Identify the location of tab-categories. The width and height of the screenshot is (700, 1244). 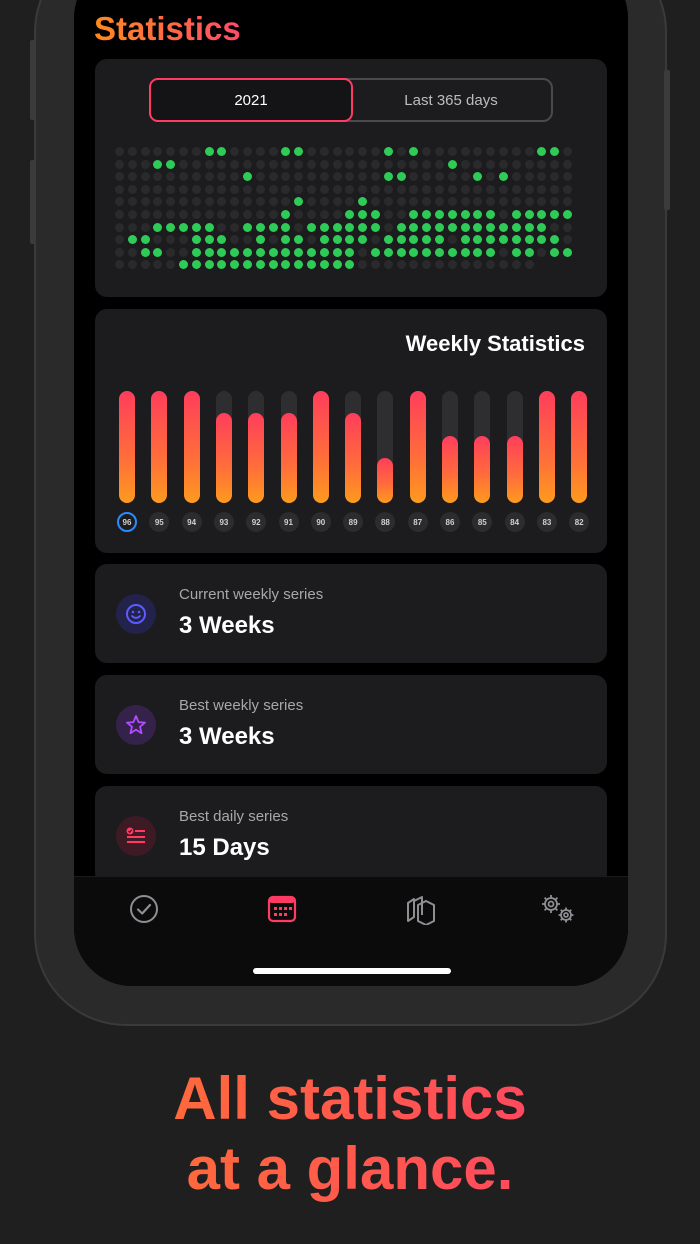
(420, 909).